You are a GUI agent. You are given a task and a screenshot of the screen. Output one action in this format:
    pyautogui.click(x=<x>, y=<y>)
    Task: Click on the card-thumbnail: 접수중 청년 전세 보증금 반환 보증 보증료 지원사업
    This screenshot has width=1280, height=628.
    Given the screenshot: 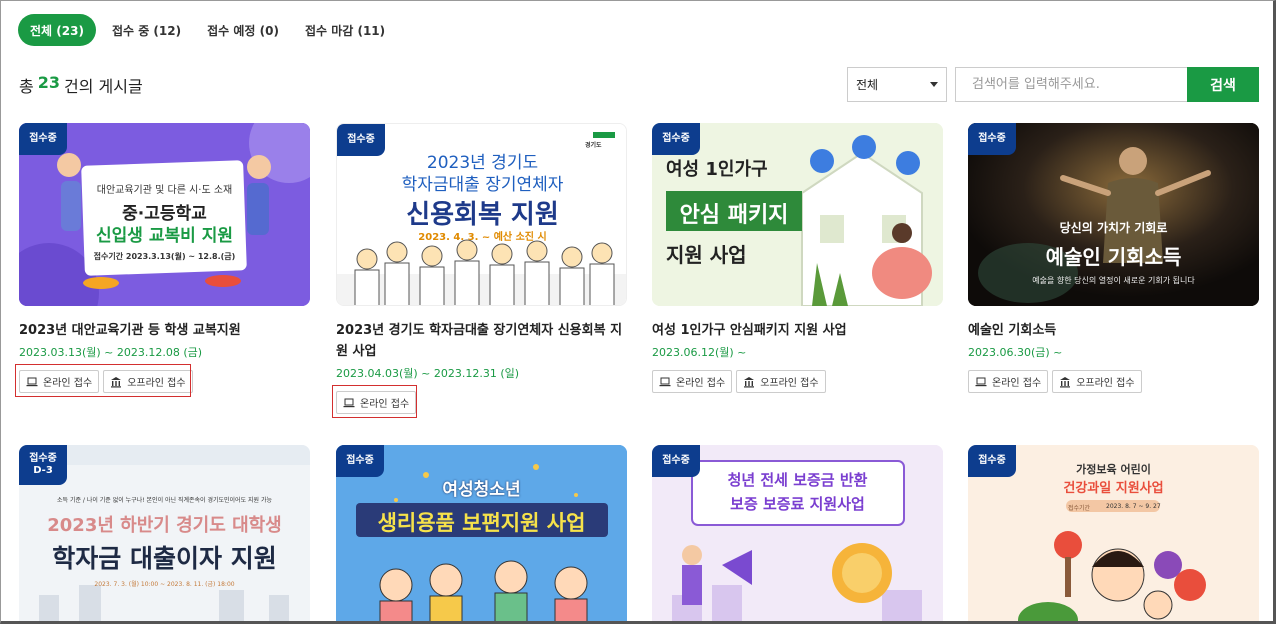 What is the action you would take?
    pyautogui.click(x=797, y=533)
    